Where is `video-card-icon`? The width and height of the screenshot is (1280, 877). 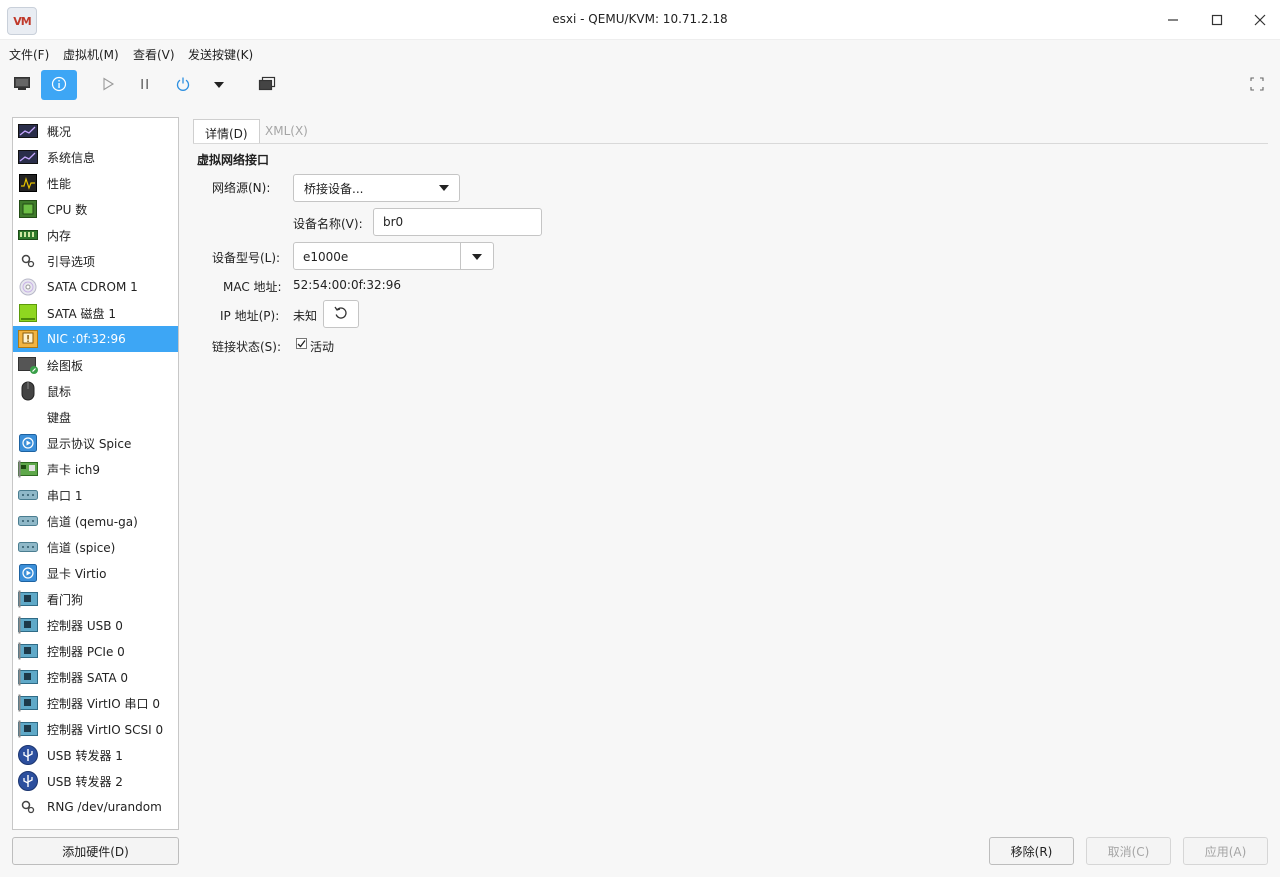
video-card-icon is located at coordinates (28, 573).